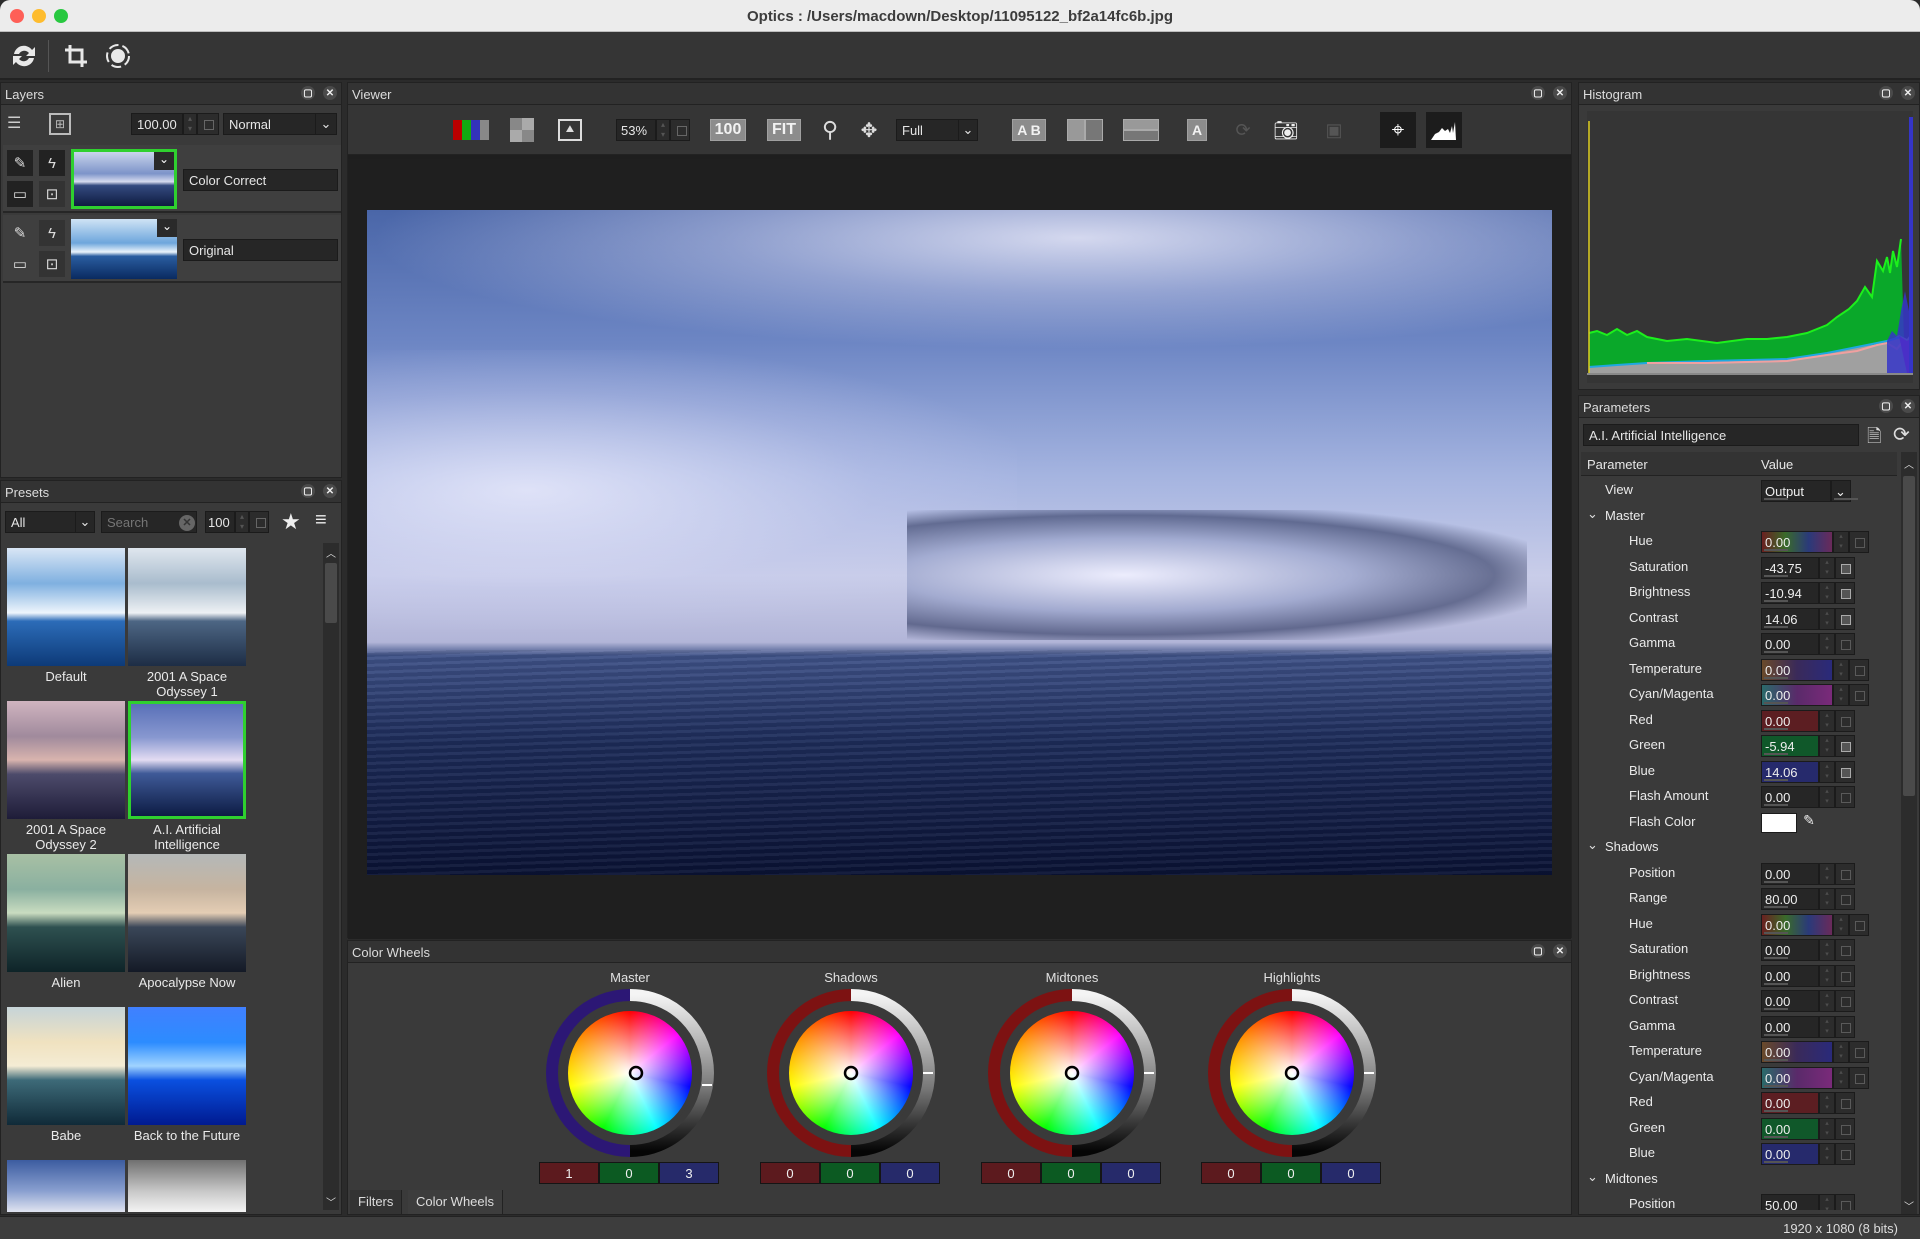  What do you see at coordinates (1790, 593) in the screenshot?
I see `param-value-field: -10.94` at bounding box center [1790, 593].